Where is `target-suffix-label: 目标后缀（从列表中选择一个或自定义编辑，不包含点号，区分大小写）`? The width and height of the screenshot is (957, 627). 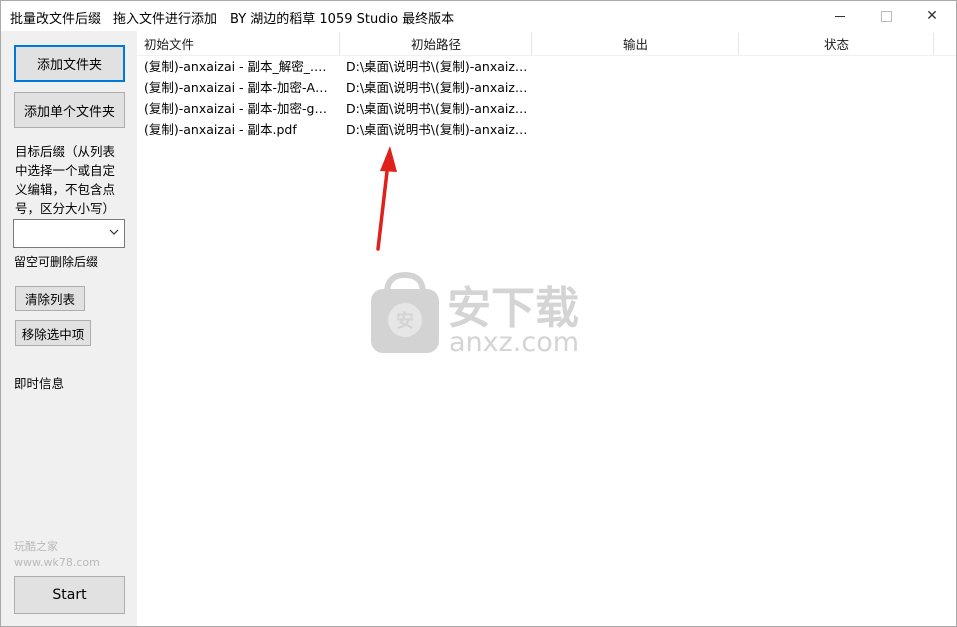
target-suffix-label: 目标后缀（从列表中选择一个或自定义编辑，不包含点号，区分大小写） is located at coordinates (65, 180).